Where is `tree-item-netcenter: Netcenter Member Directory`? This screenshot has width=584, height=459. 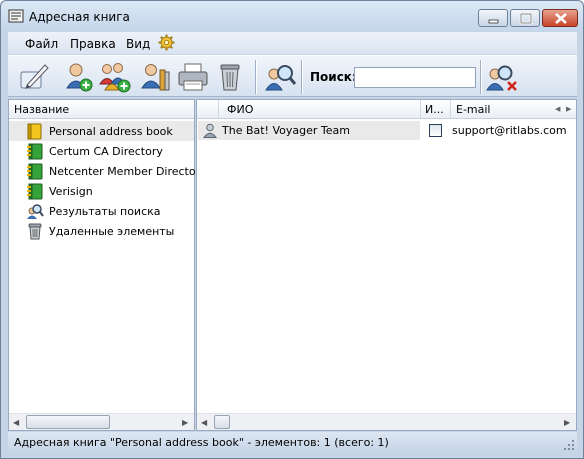 tree-item-netcenter: Netcenter Member Directory is located at coordinates (108, 171).